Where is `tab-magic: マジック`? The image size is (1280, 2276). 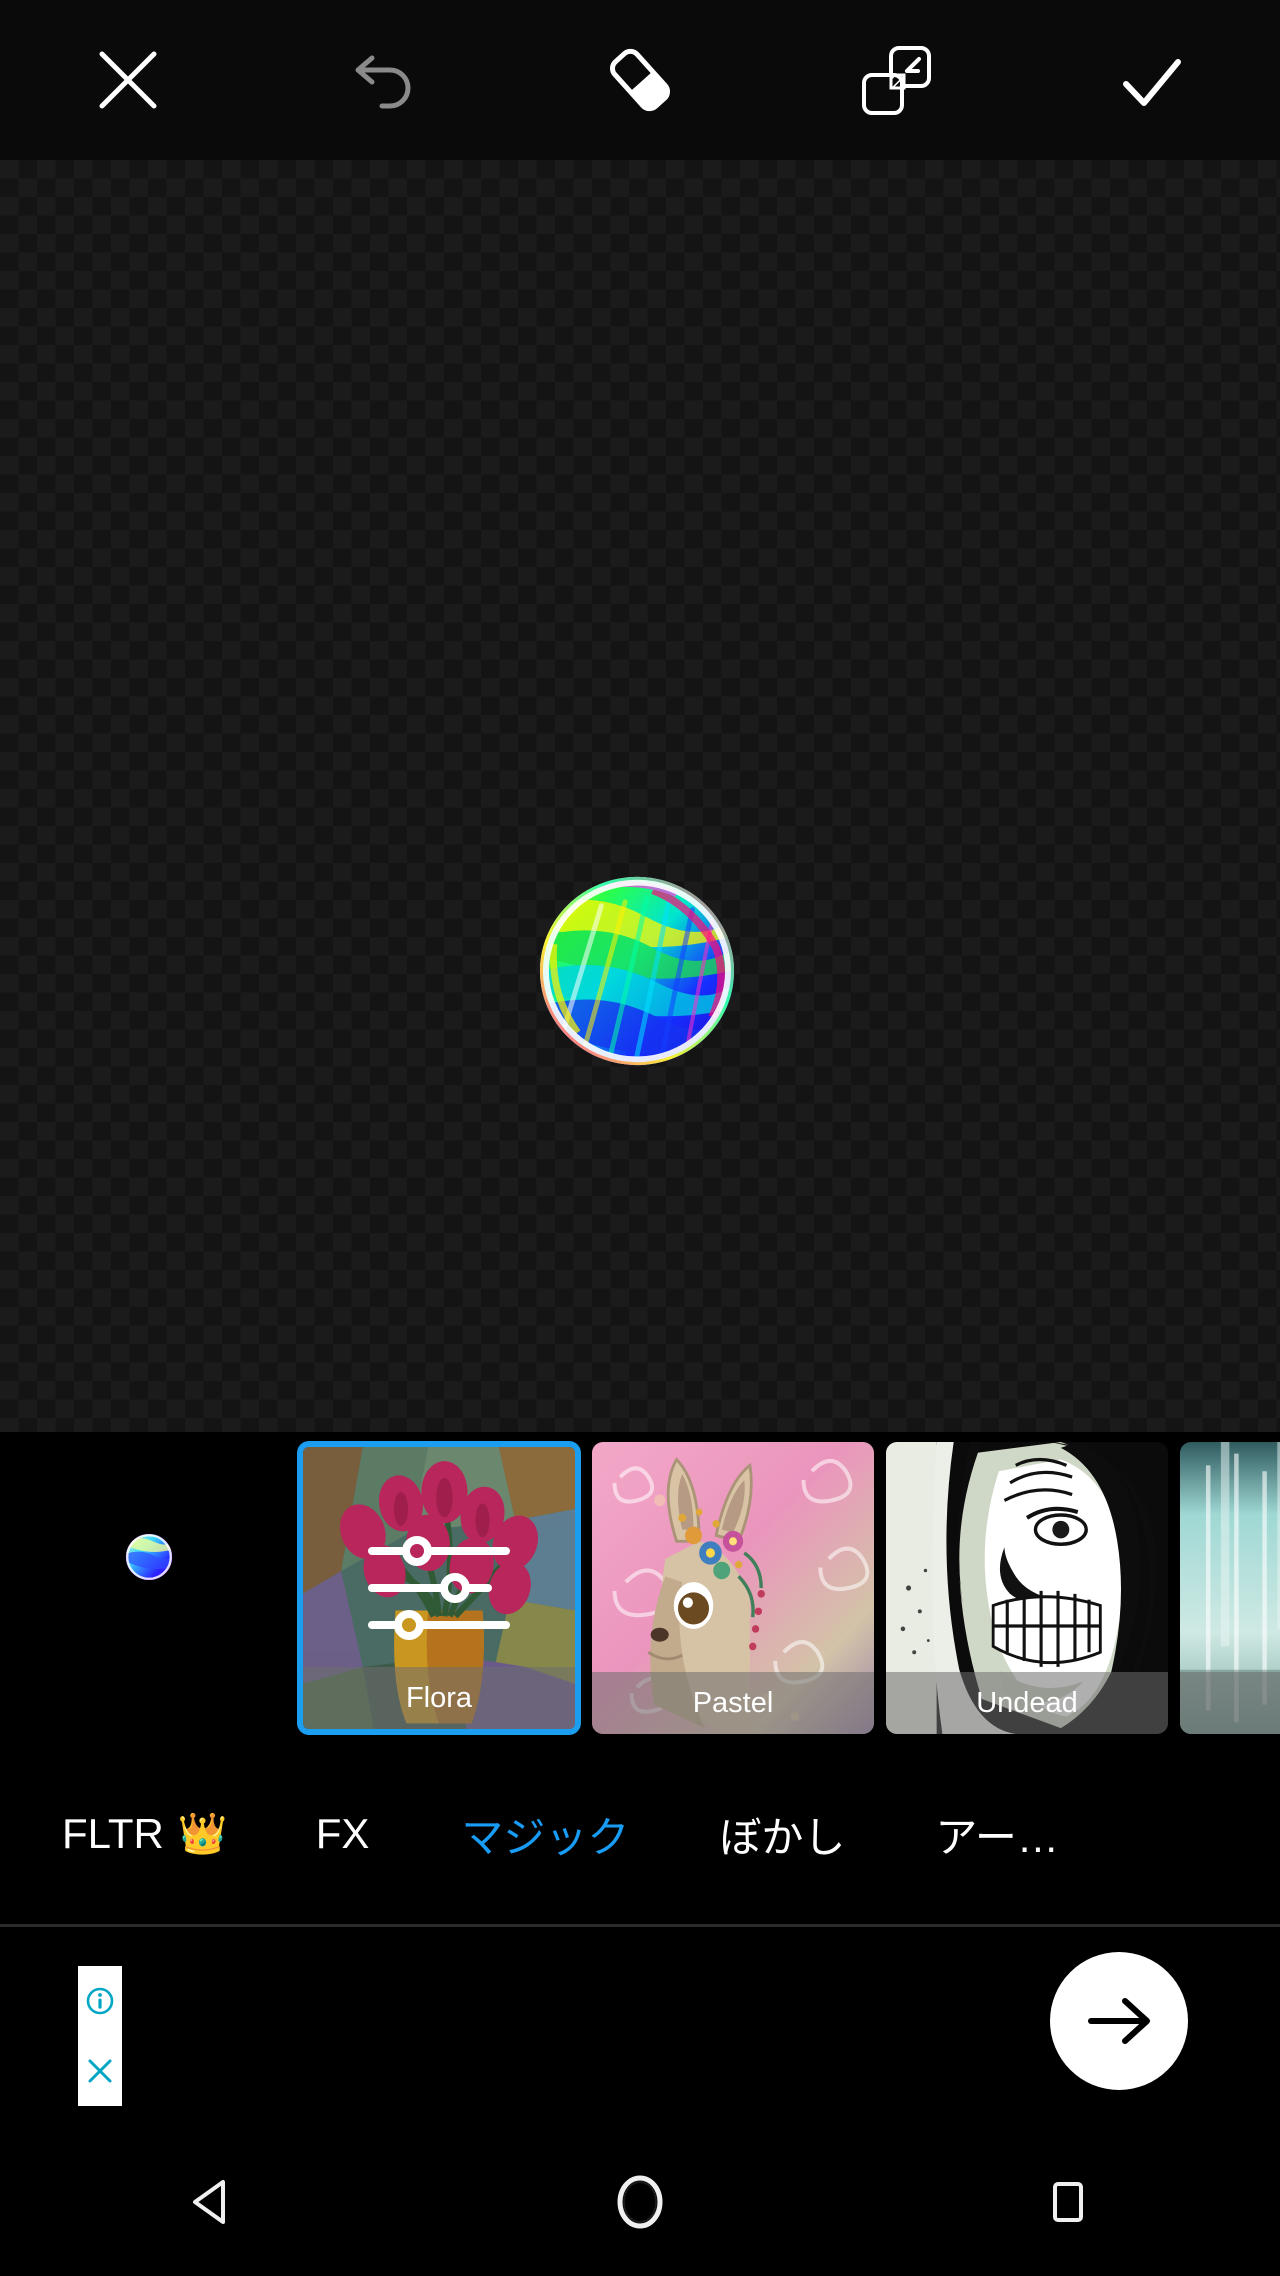 tab-magic: マジック is located at coordinates (545, 1834).